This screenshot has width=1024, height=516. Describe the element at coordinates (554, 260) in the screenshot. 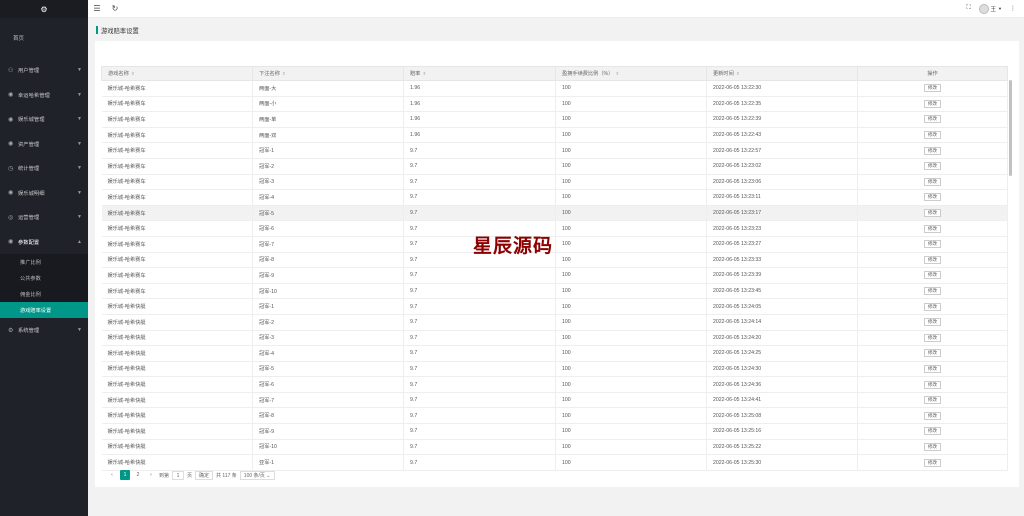

I see `table-row: 娱乐城-哈希赛车 冠军-8 9.7 100 2022-06-05 13:23:33 修改` at that location.